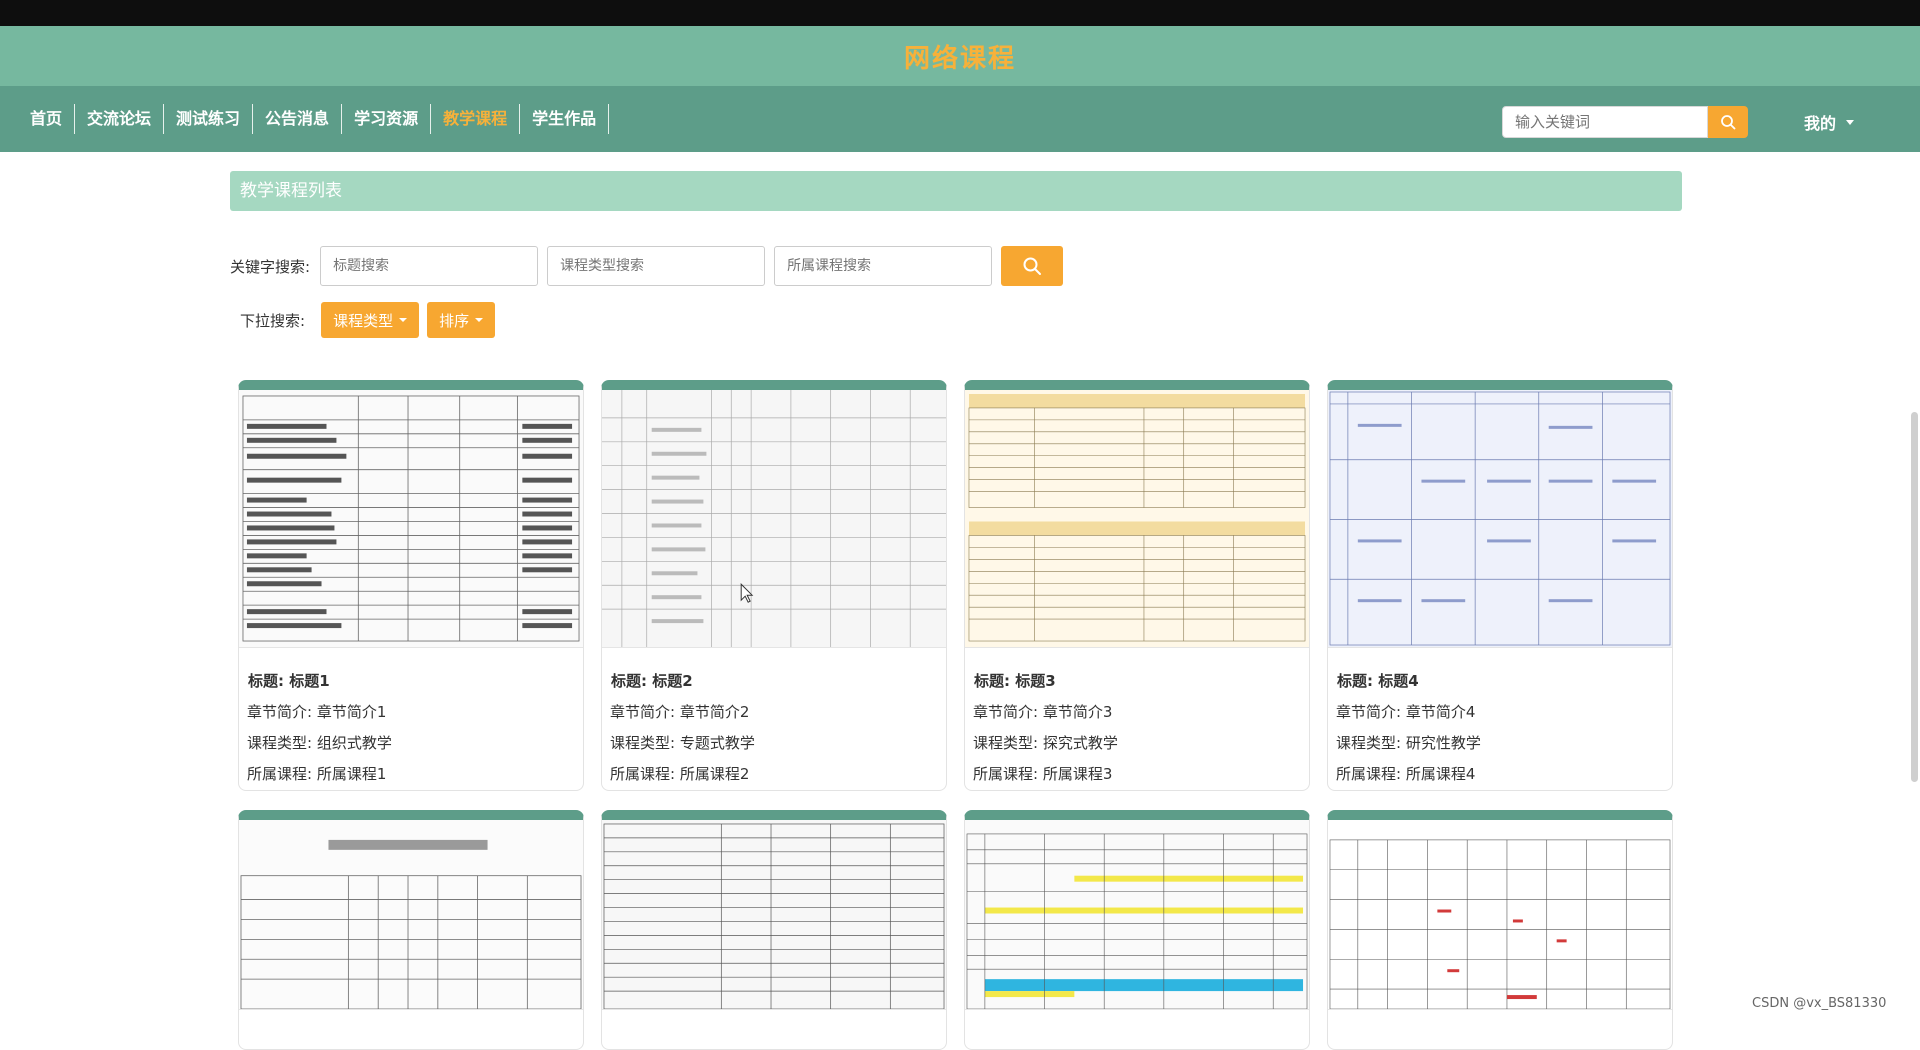  I want to click on page-scrollbar, so click(1914, 597).